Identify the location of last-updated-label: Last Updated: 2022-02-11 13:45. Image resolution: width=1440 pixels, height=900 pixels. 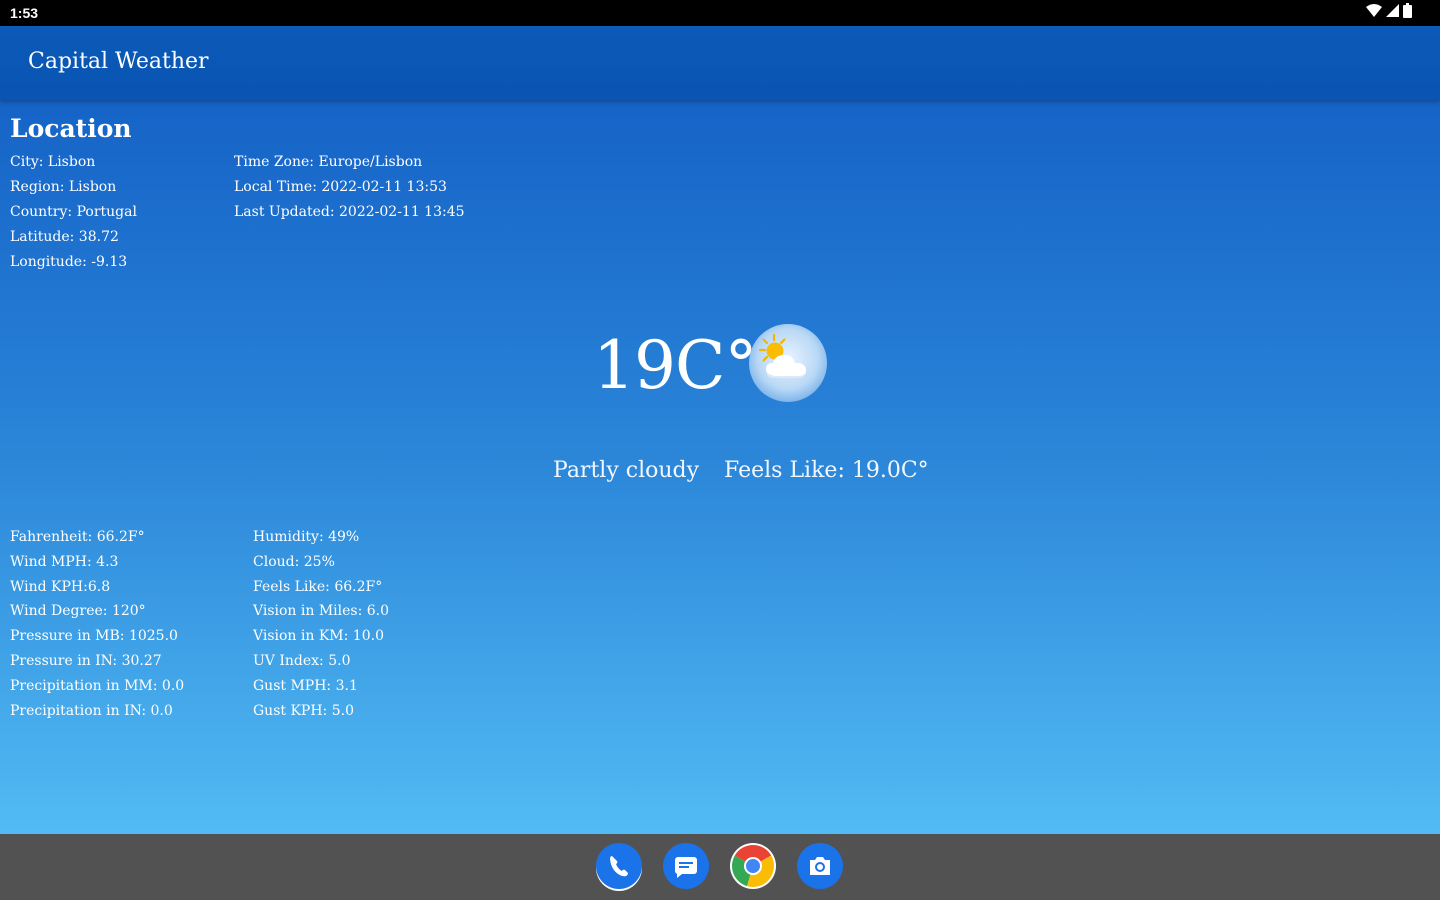
(349, 212).